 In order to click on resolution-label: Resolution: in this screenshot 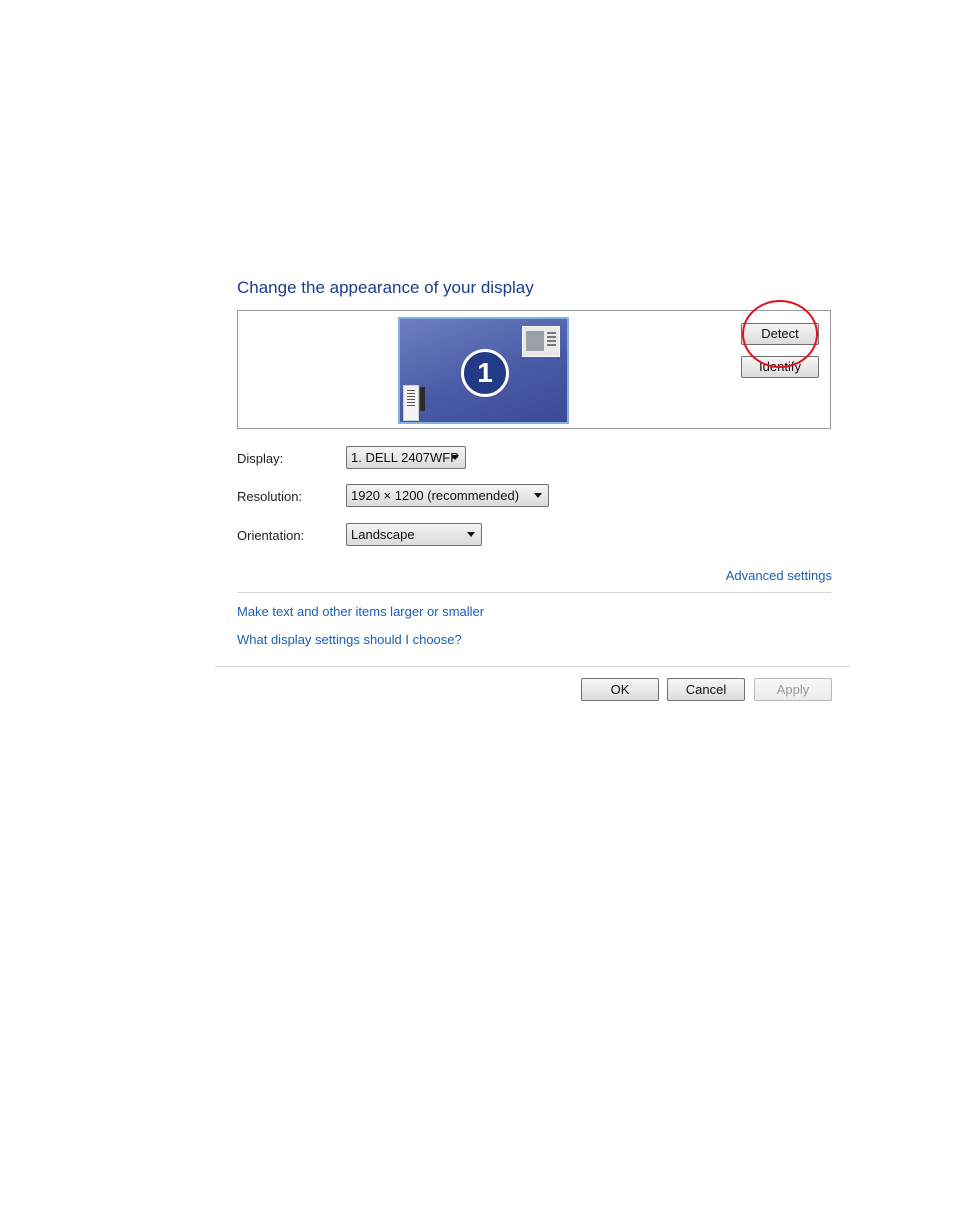, I will do `click(270, 496)`.